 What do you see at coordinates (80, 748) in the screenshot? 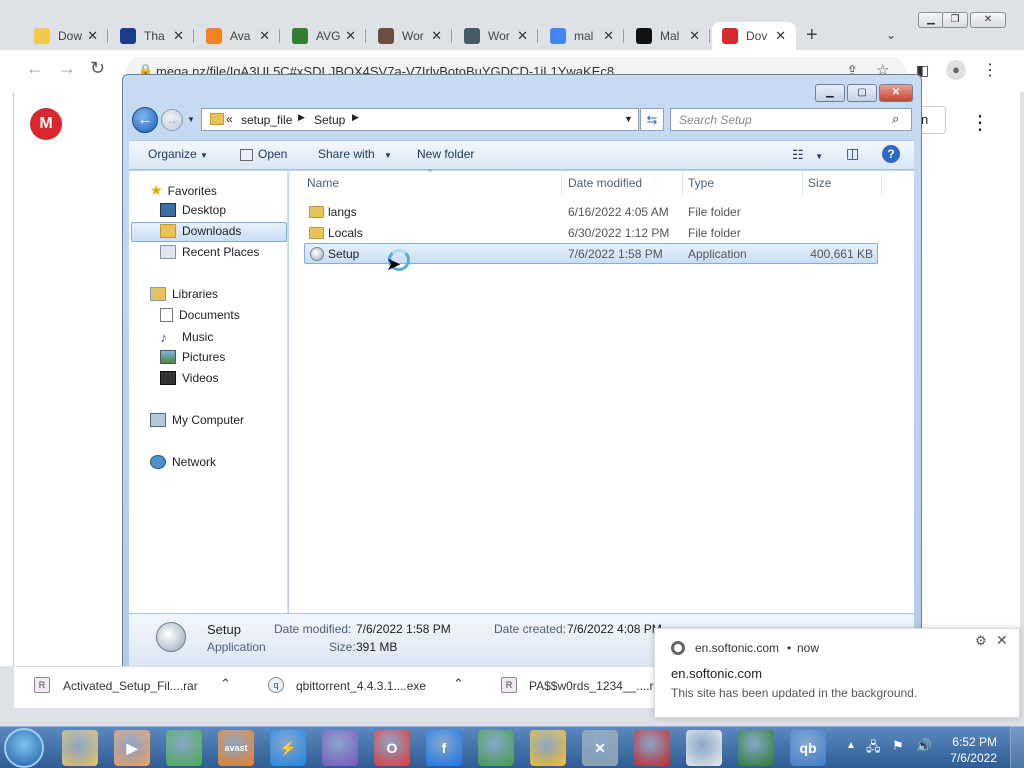
I see `explorer-taskbar-icon` at bounding box center [80, 748].